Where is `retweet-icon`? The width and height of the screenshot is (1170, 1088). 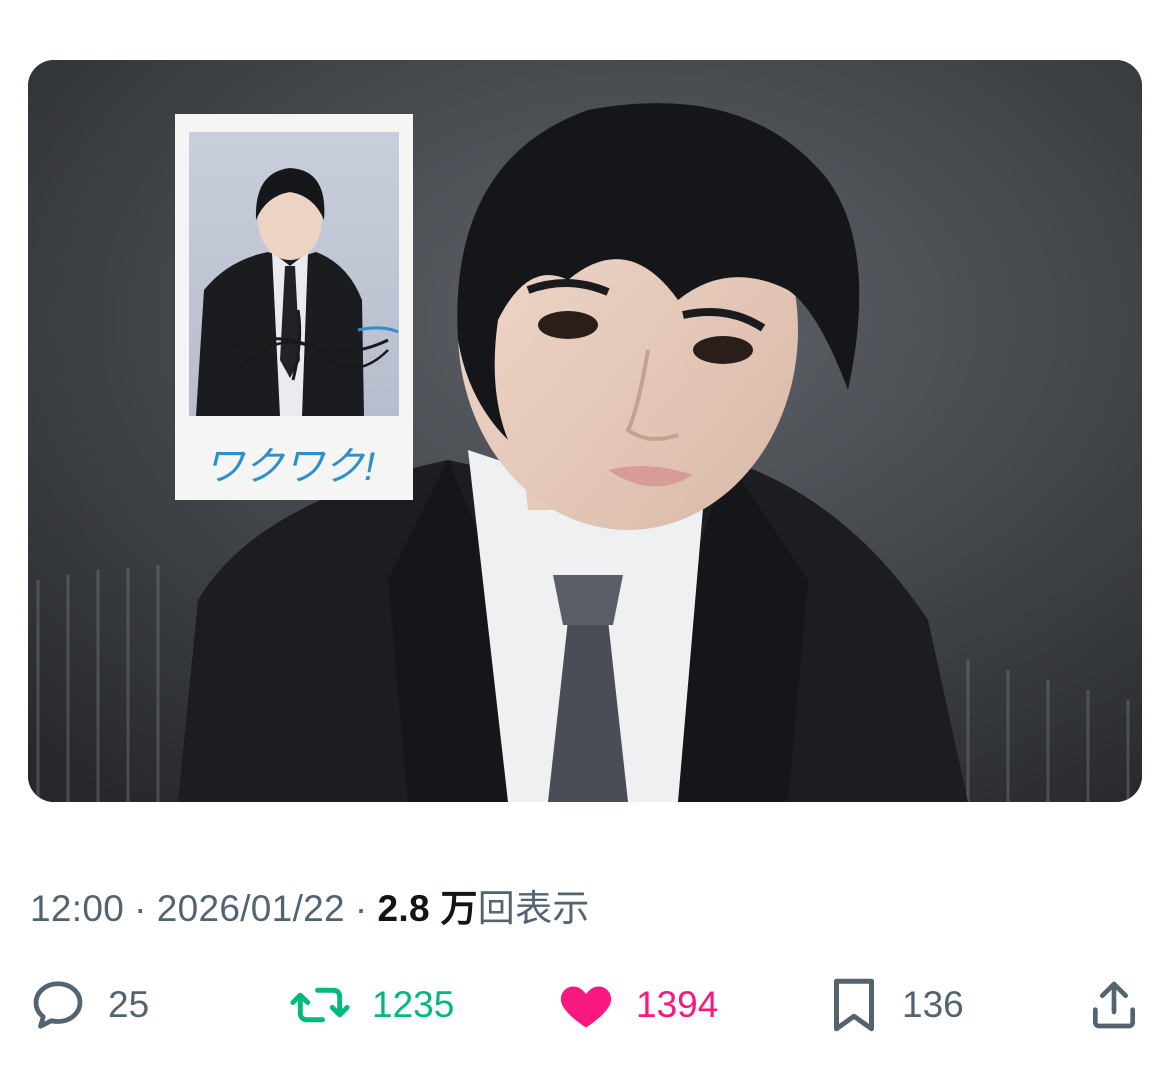
retweet-icon is located at coordinates (320, 1005).